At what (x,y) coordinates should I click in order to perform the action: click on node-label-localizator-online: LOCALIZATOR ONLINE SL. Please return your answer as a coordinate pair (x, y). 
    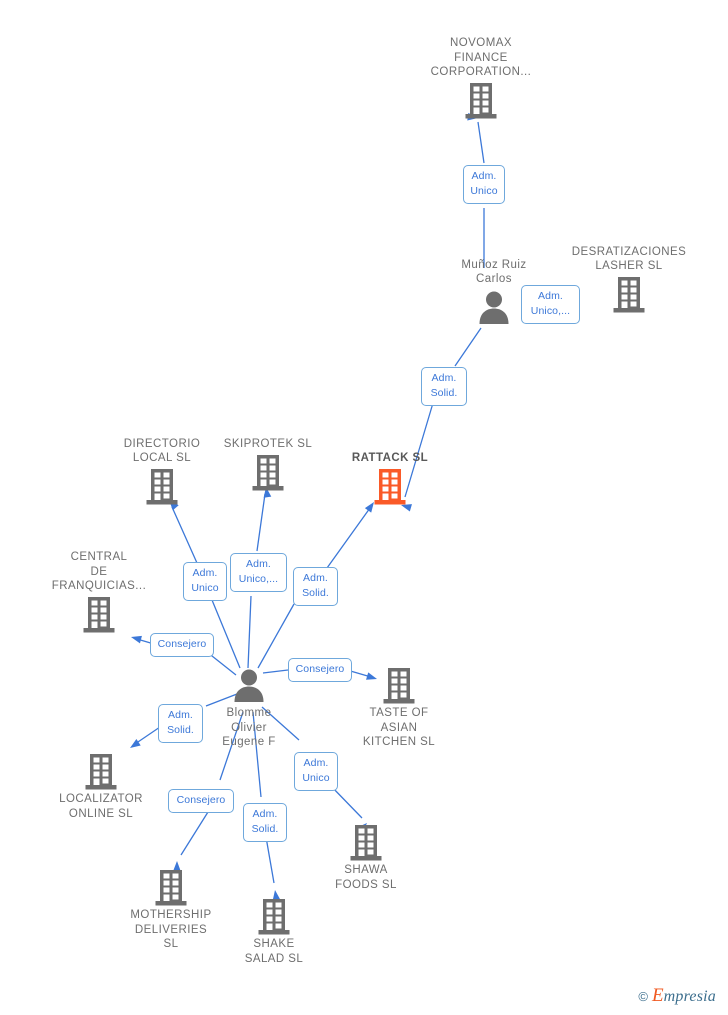
    Looking at the image, I should click on (101, 806).